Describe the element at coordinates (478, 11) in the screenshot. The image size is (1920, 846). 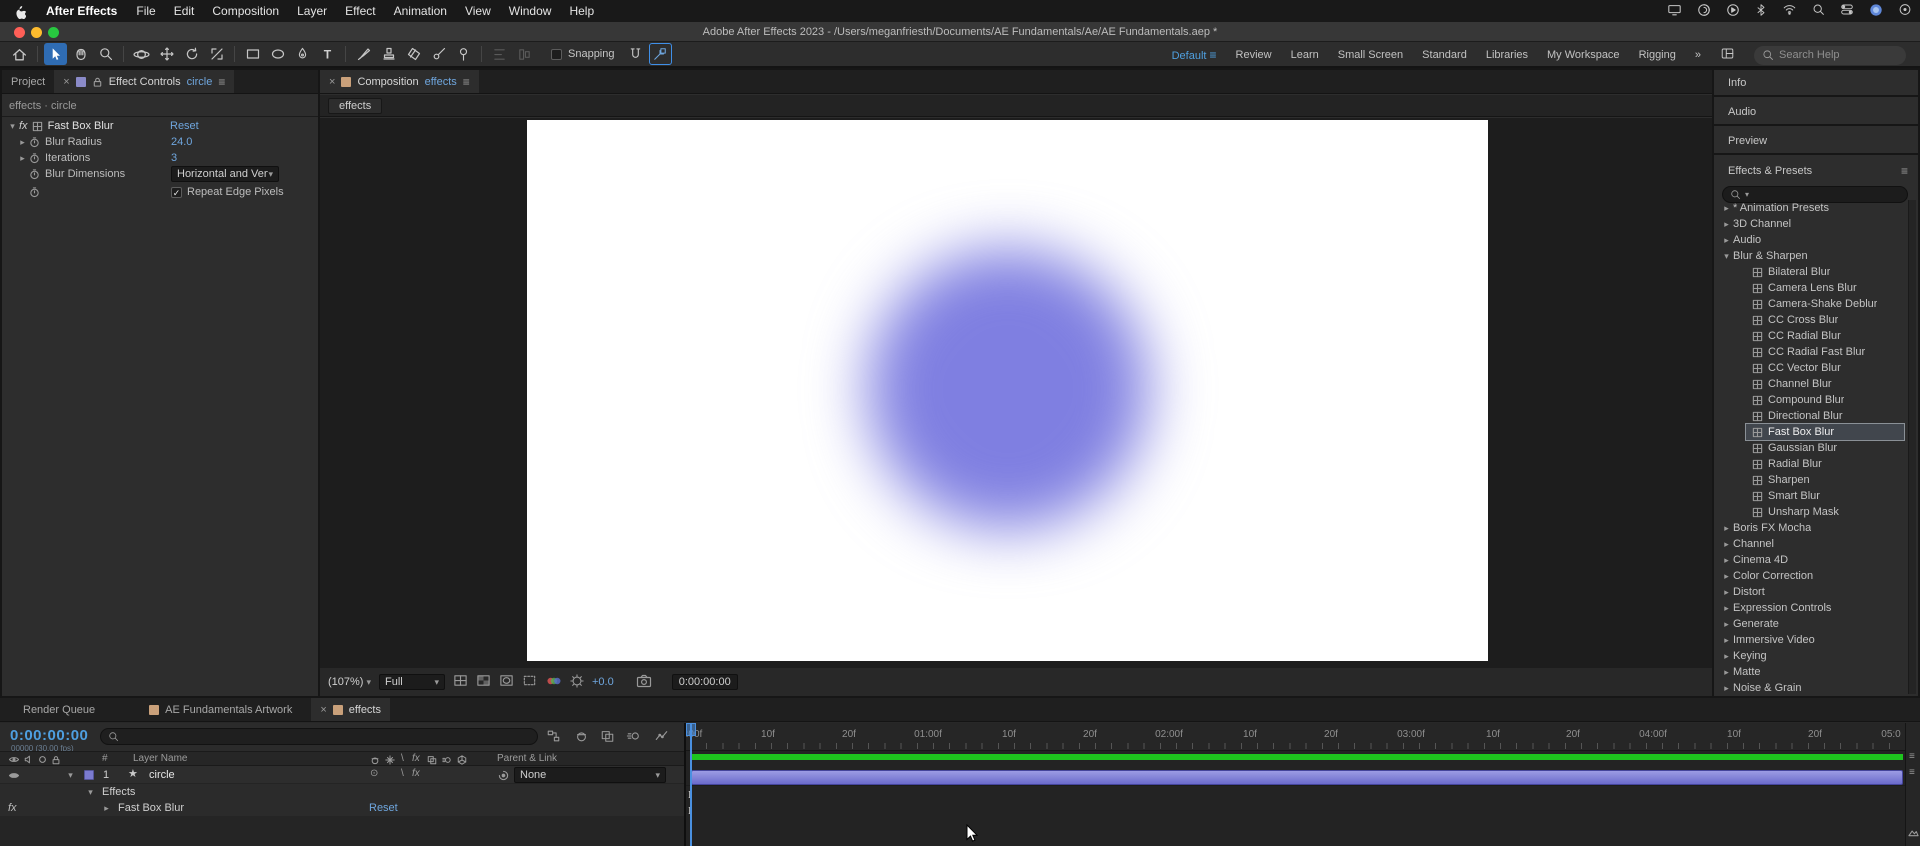
I see `menu-view: View` at that location.